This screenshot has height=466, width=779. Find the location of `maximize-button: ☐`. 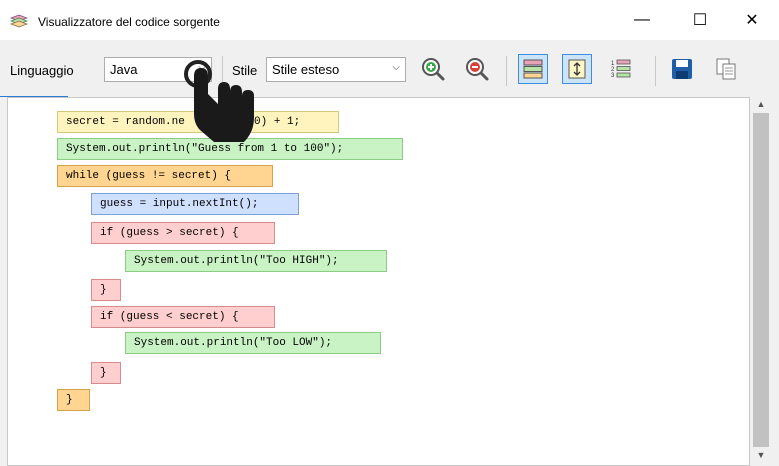

maximize-button: ☐ is located at coordinates (700, 20).